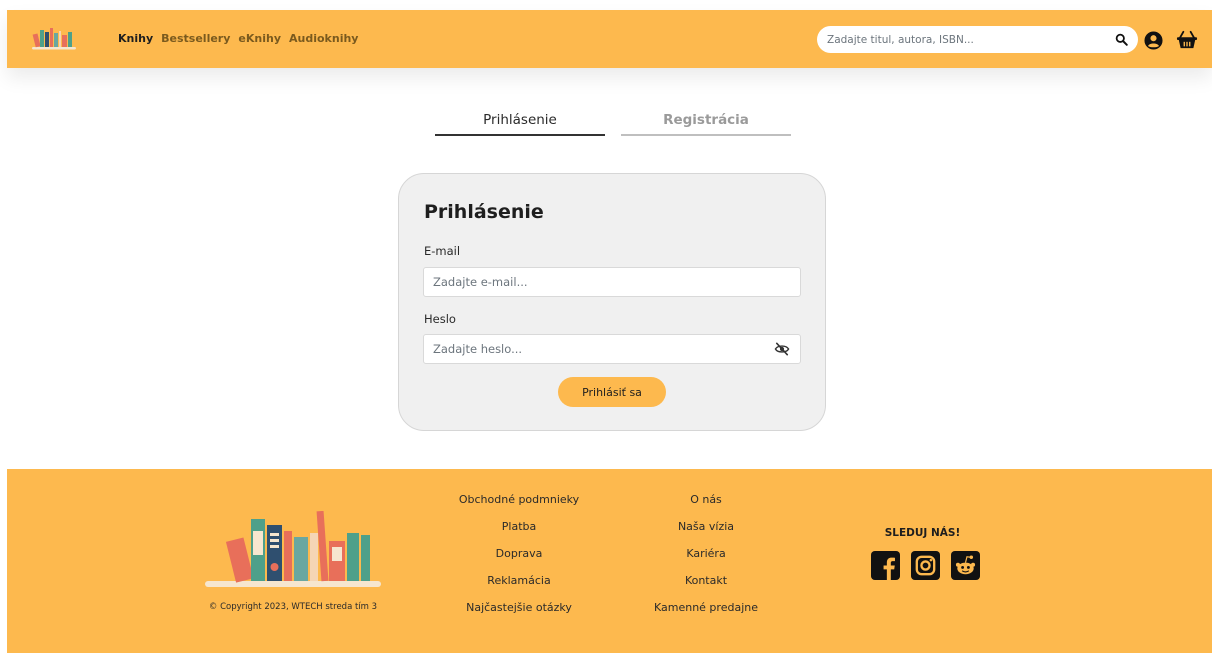 This screenshot has width=1212, height=653. I want to click on email-field-wrapper, so click(612, 282).